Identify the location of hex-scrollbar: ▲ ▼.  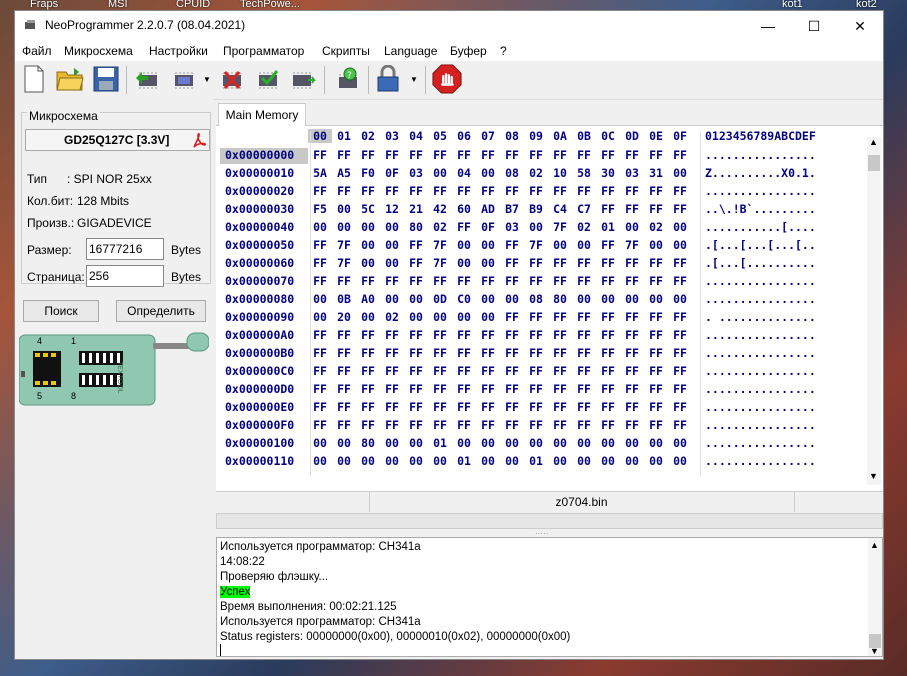
(874, 311).